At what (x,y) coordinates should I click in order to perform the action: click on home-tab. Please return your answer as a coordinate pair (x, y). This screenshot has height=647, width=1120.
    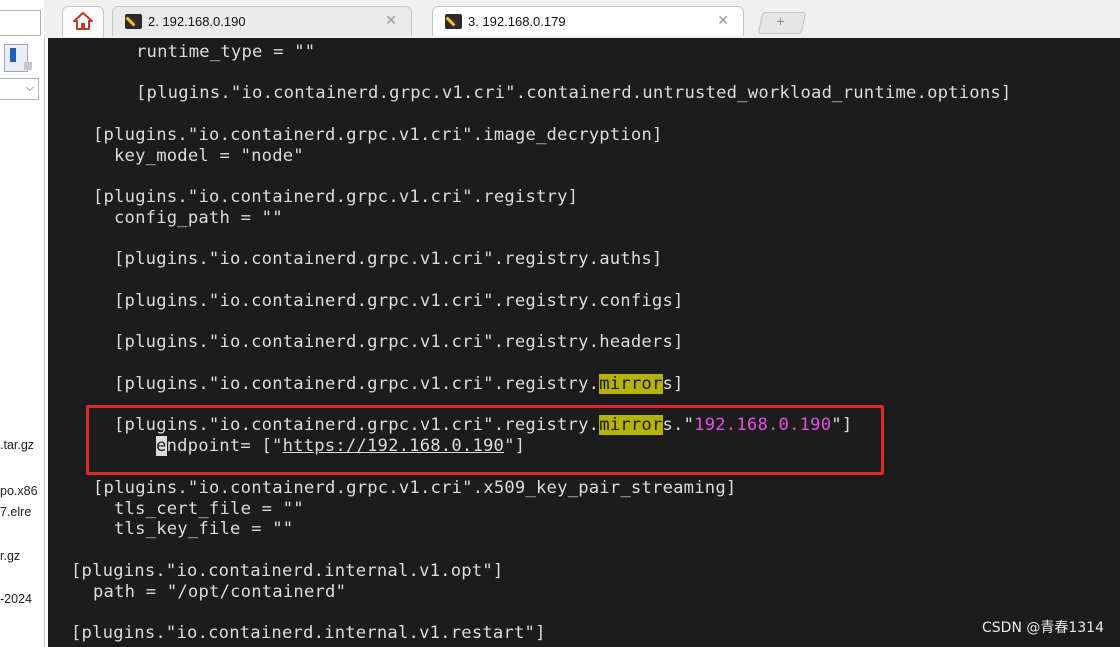
    Looking at the image, I should click on (83, 21).